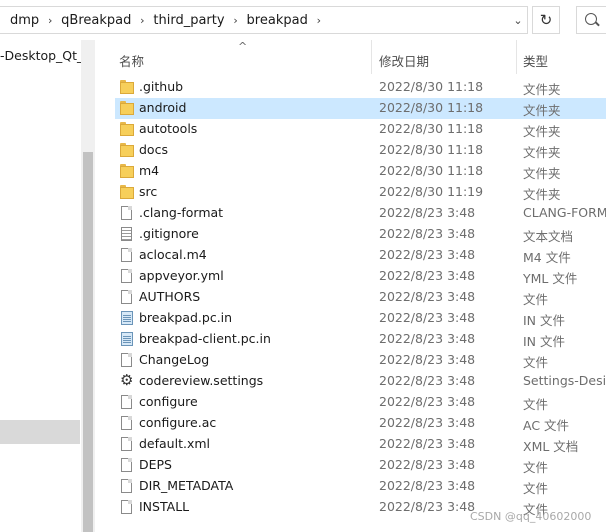  I want to click on file-row: breakpad-client.pc.in 2022/8/23 3:48 IN 文件, so click(360, 339).